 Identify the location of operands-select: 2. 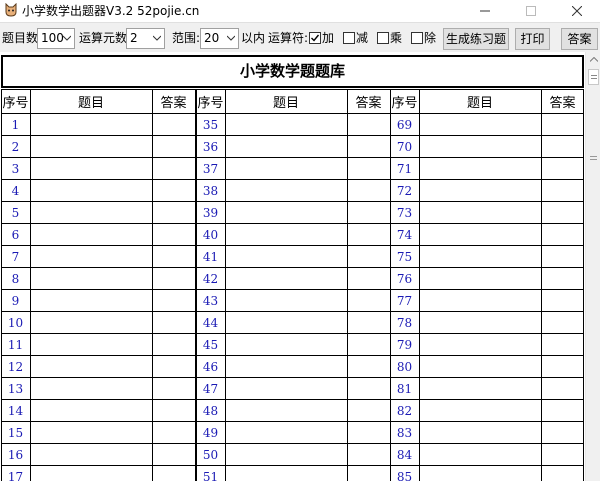
(145, 38).